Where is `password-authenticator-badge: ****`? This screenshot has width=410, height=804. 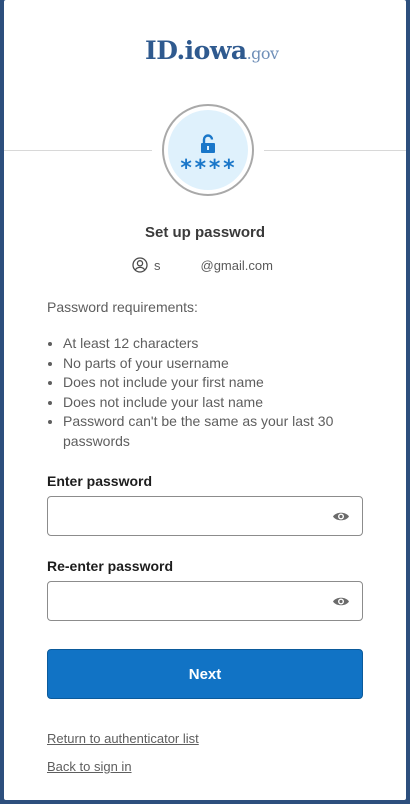 password-authenticator-badge: **** is located at coordinates (208, 150).